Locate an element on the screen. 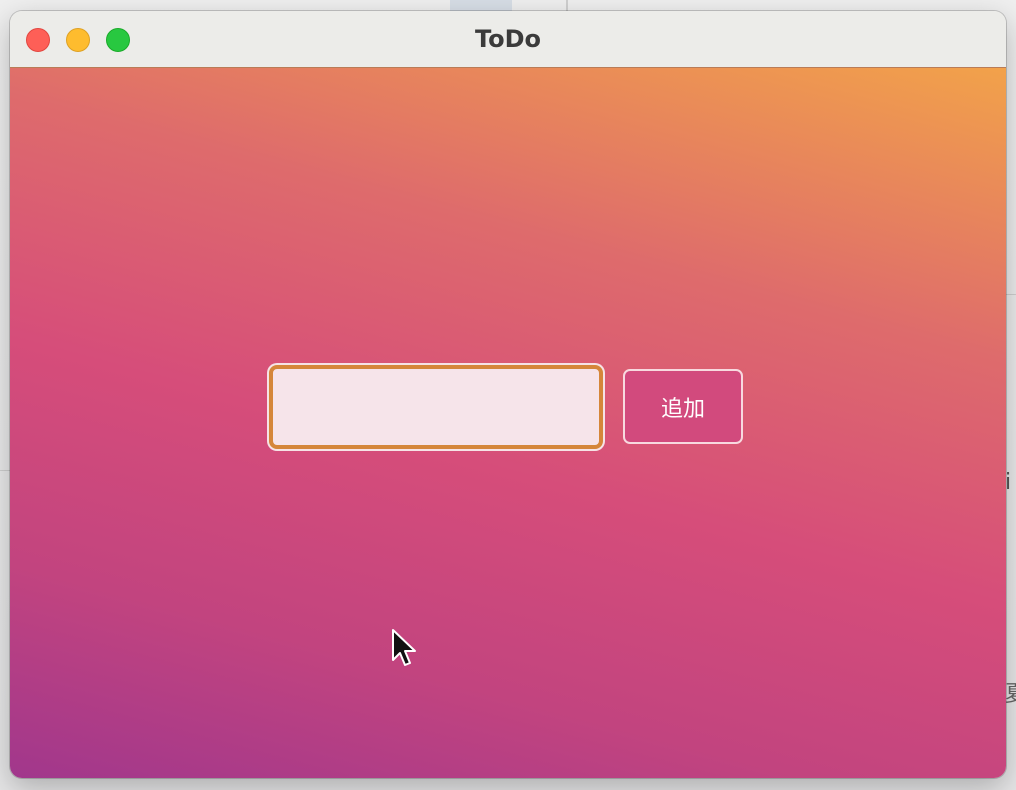 The width and height of the screenshot is (1016, 790). window-title: ToDo is located at coordinates (508, 39).